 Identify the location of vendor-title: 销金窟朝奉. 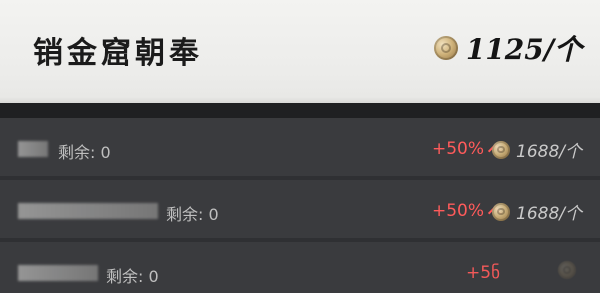
(118, 53).